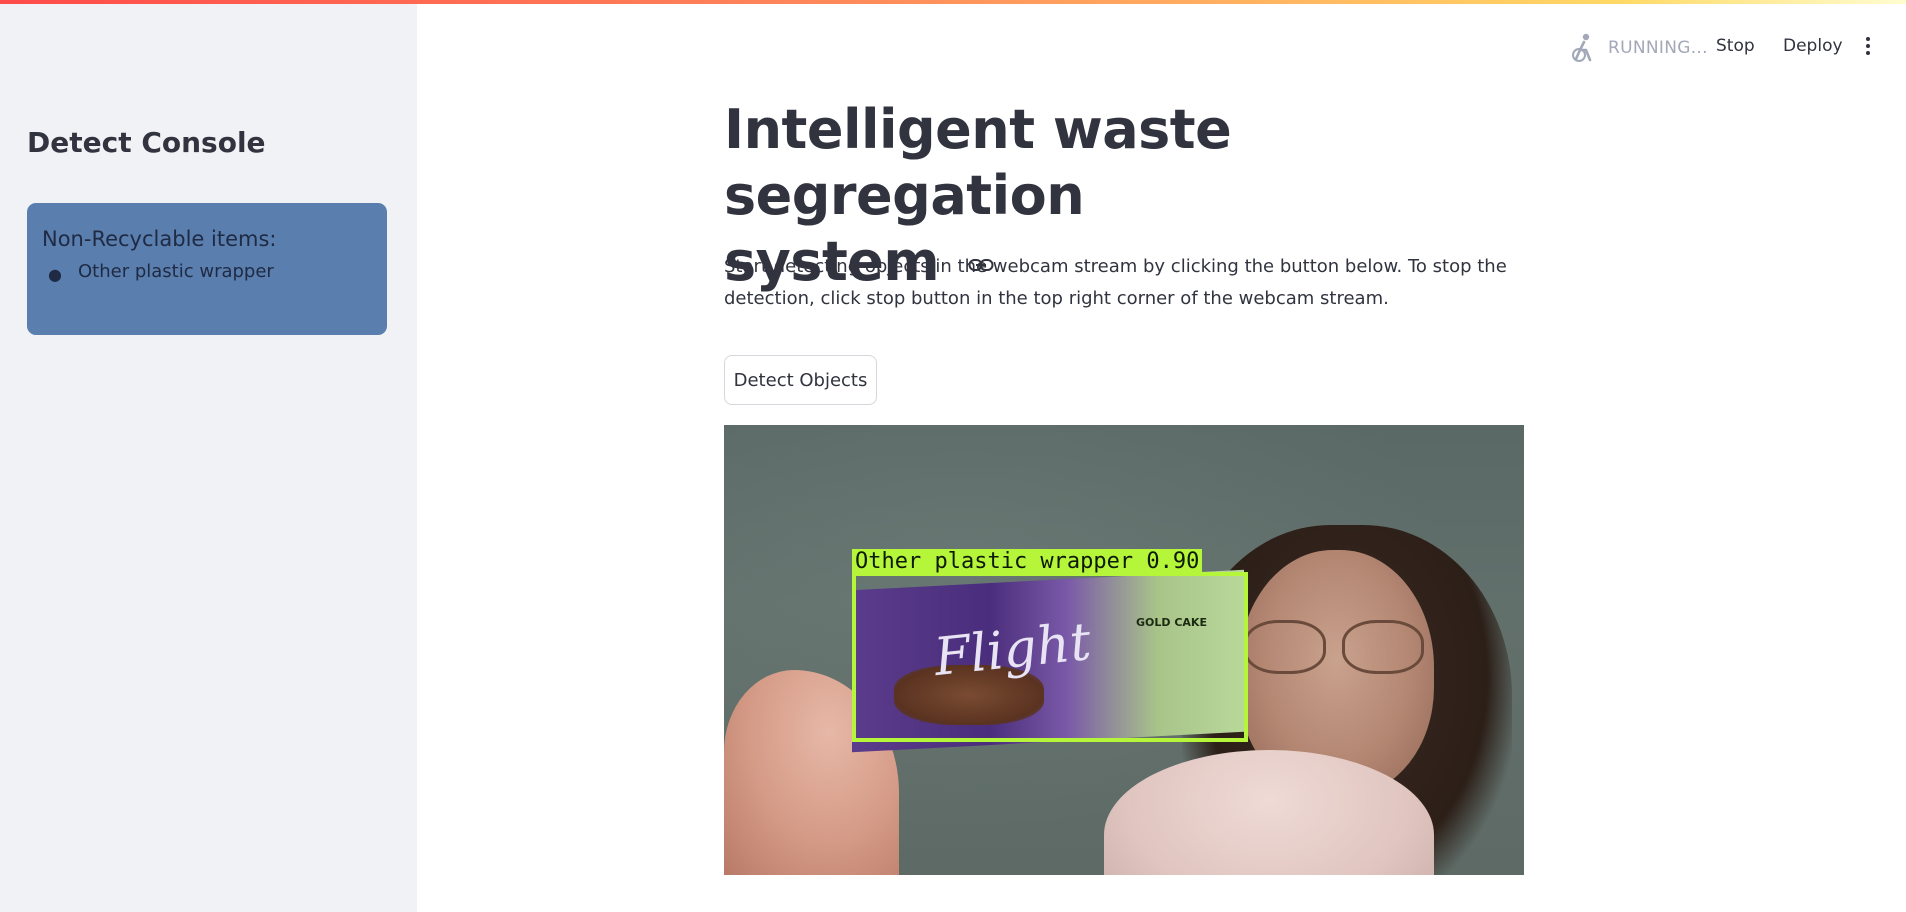 This screenshot has width=1906, height=912. What do you see at coordinates (1050, 657) in the screenshot?
I see `detection-bounding-box` at bounding box center [1050, 657].